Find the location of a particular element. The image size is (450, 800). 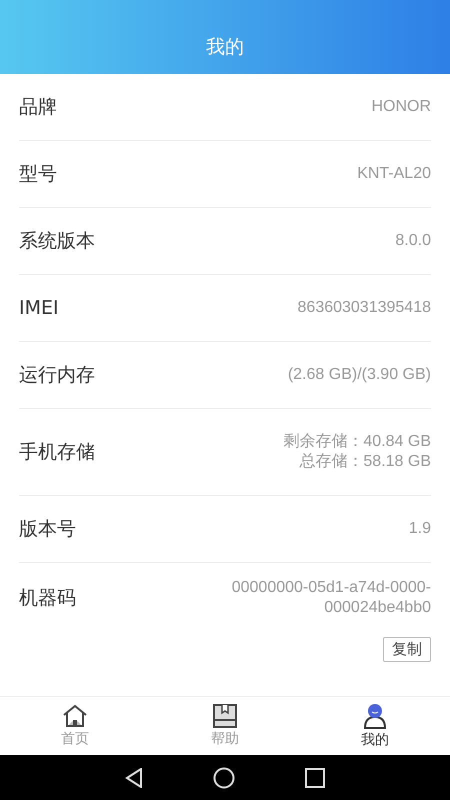

info-label: 型号 is located at coordinates (38, 174).